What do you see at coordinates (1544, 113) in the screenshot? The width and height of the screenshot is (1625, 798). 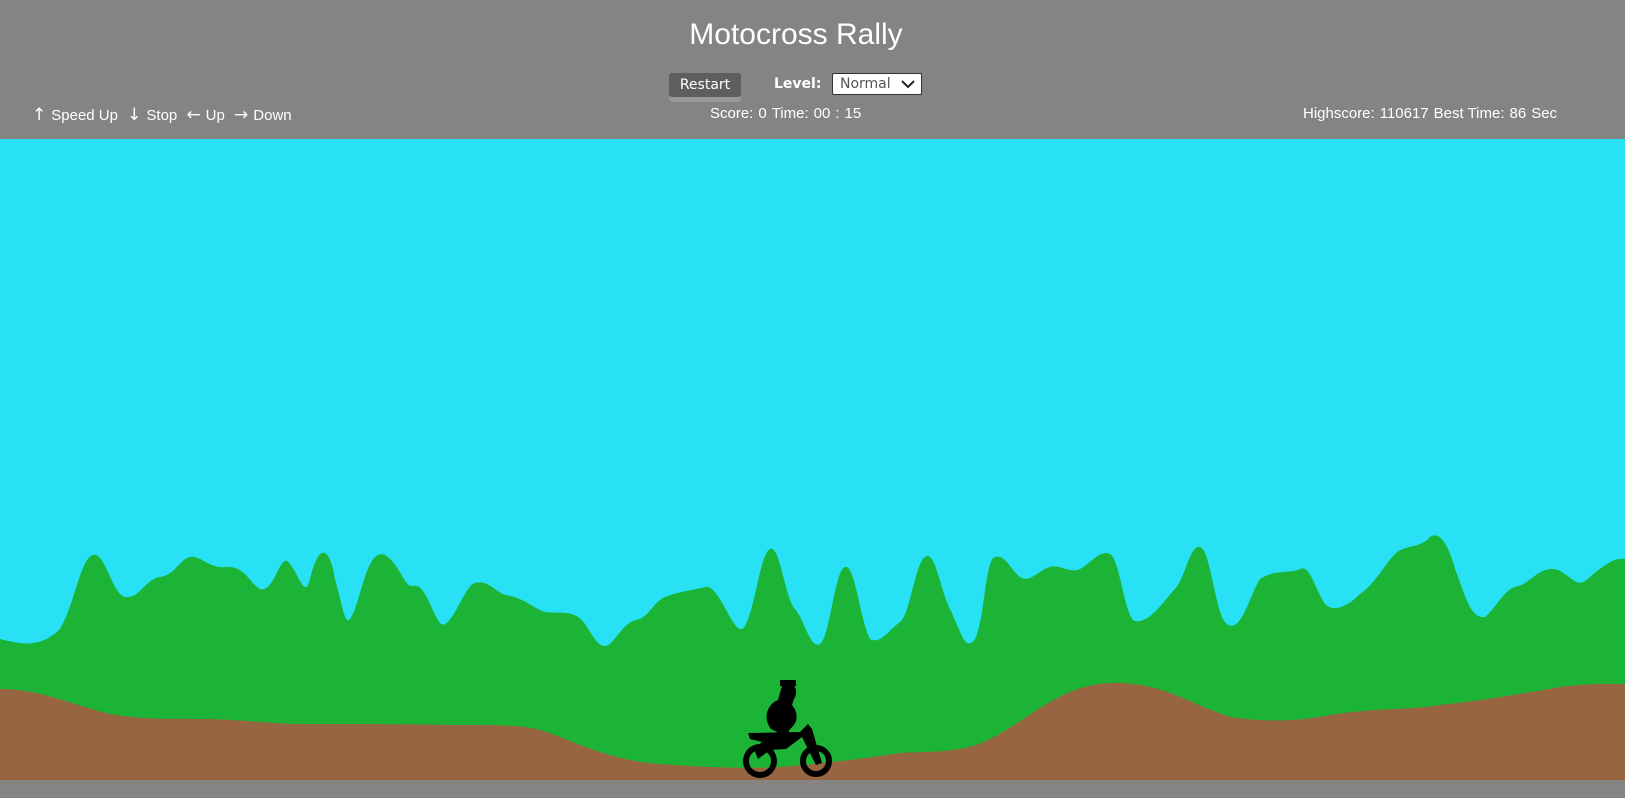 I see `best-time-unit: Sec` at bounding box center [1544, 113].